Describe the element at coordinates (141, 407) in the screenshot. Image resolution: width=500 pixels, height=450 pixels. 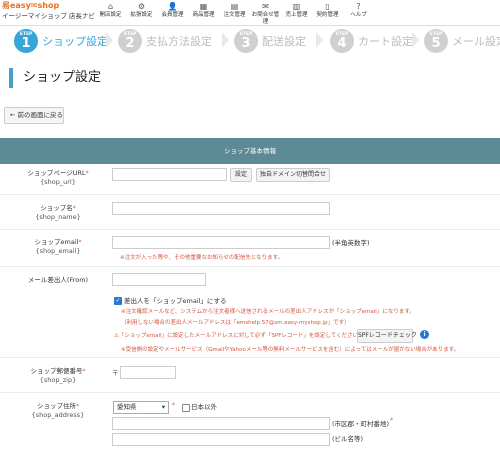
I see `prefecture-select: 愛知県 ▾` at that location.